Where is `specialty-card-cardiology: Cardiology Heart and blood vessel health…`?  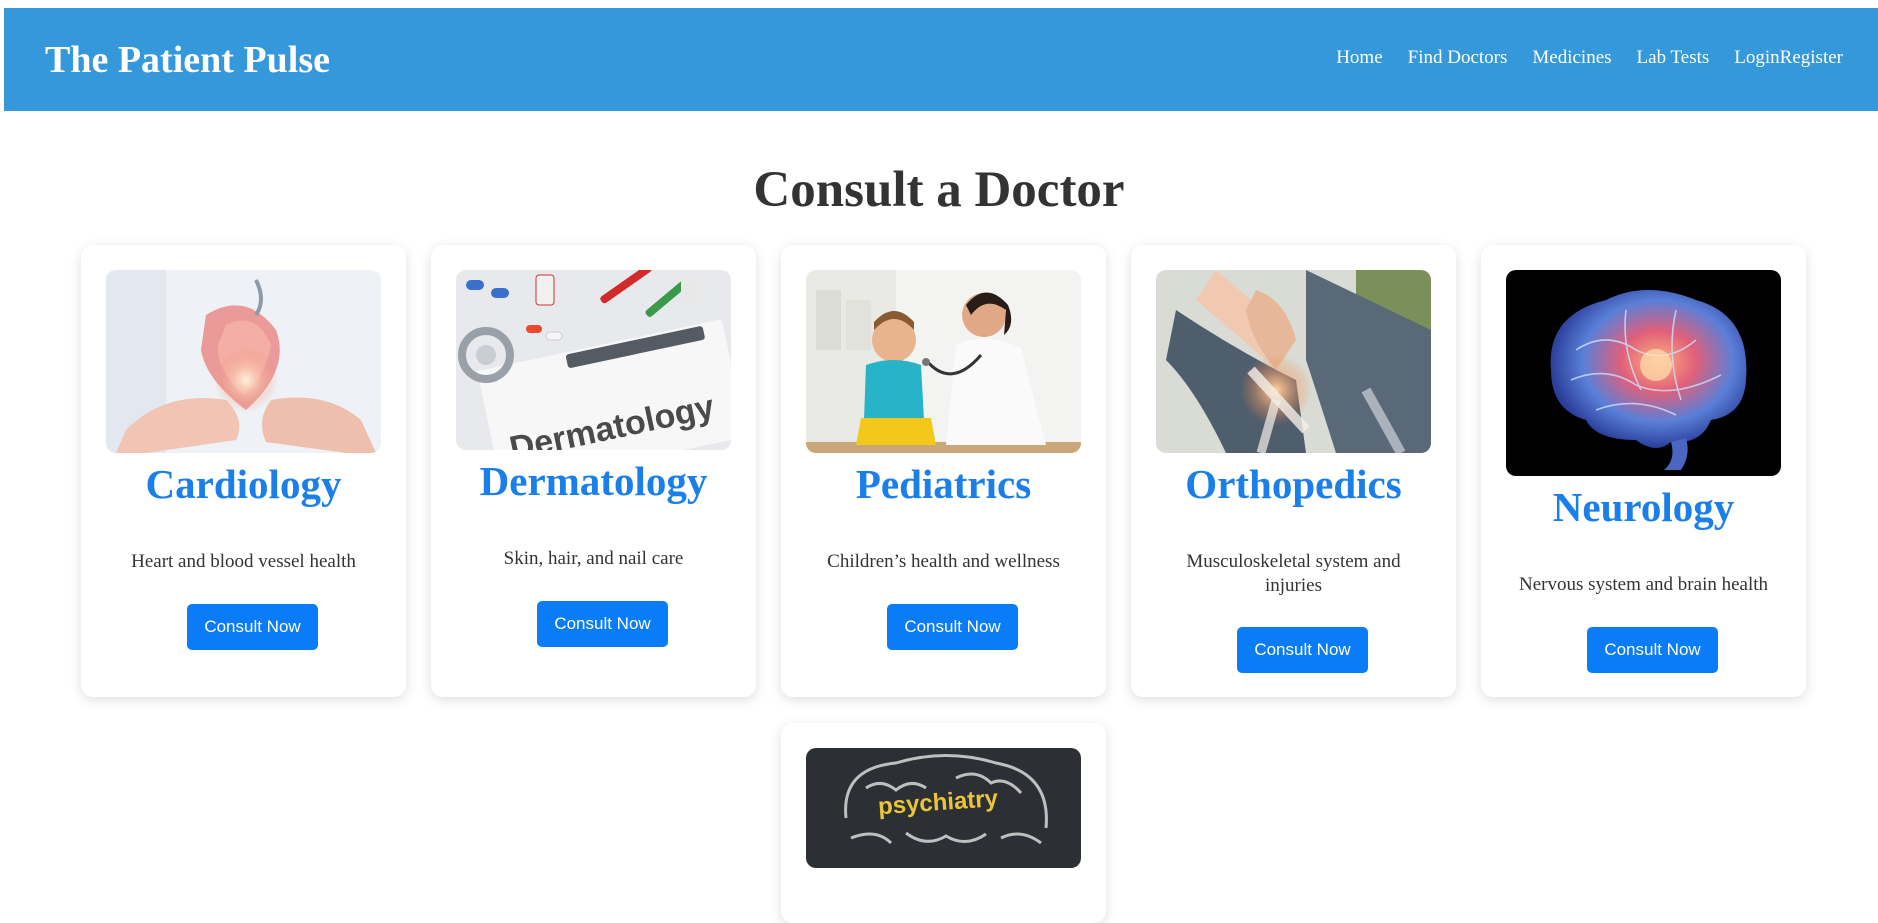
specialty-card-cardiology: Cardiology Heart and blood vessel health… is located at coordinates (243, 471).